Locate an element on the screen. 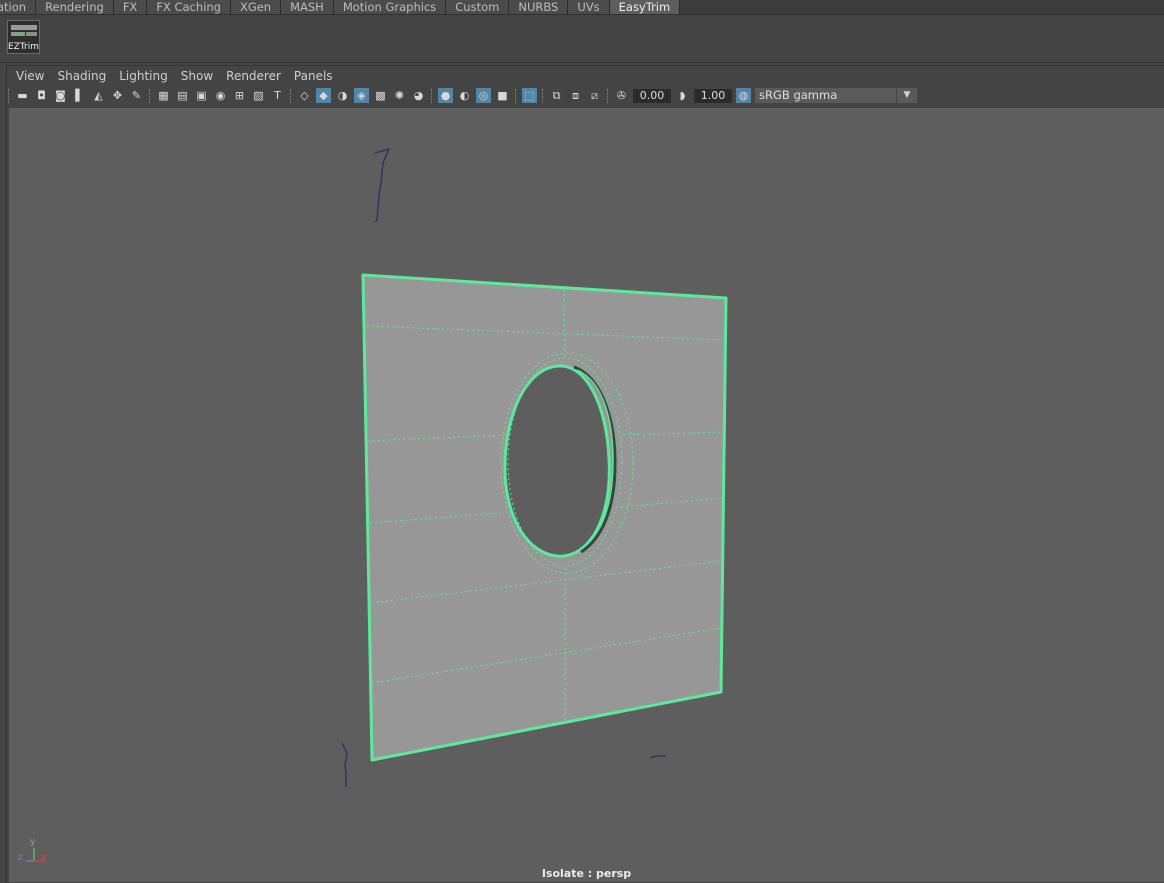 This screenshot has width=1164, height=883. shelf-tab-xgen: XGen is located at coordinates (256, 7).